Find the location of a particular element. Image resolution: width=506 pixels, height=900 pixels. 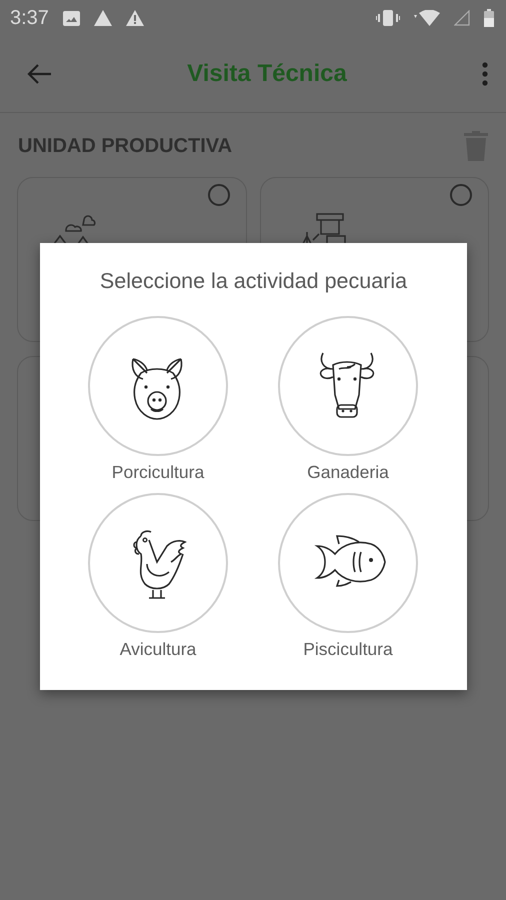

status-time: 3:37 is located at coordinates (29, 18).